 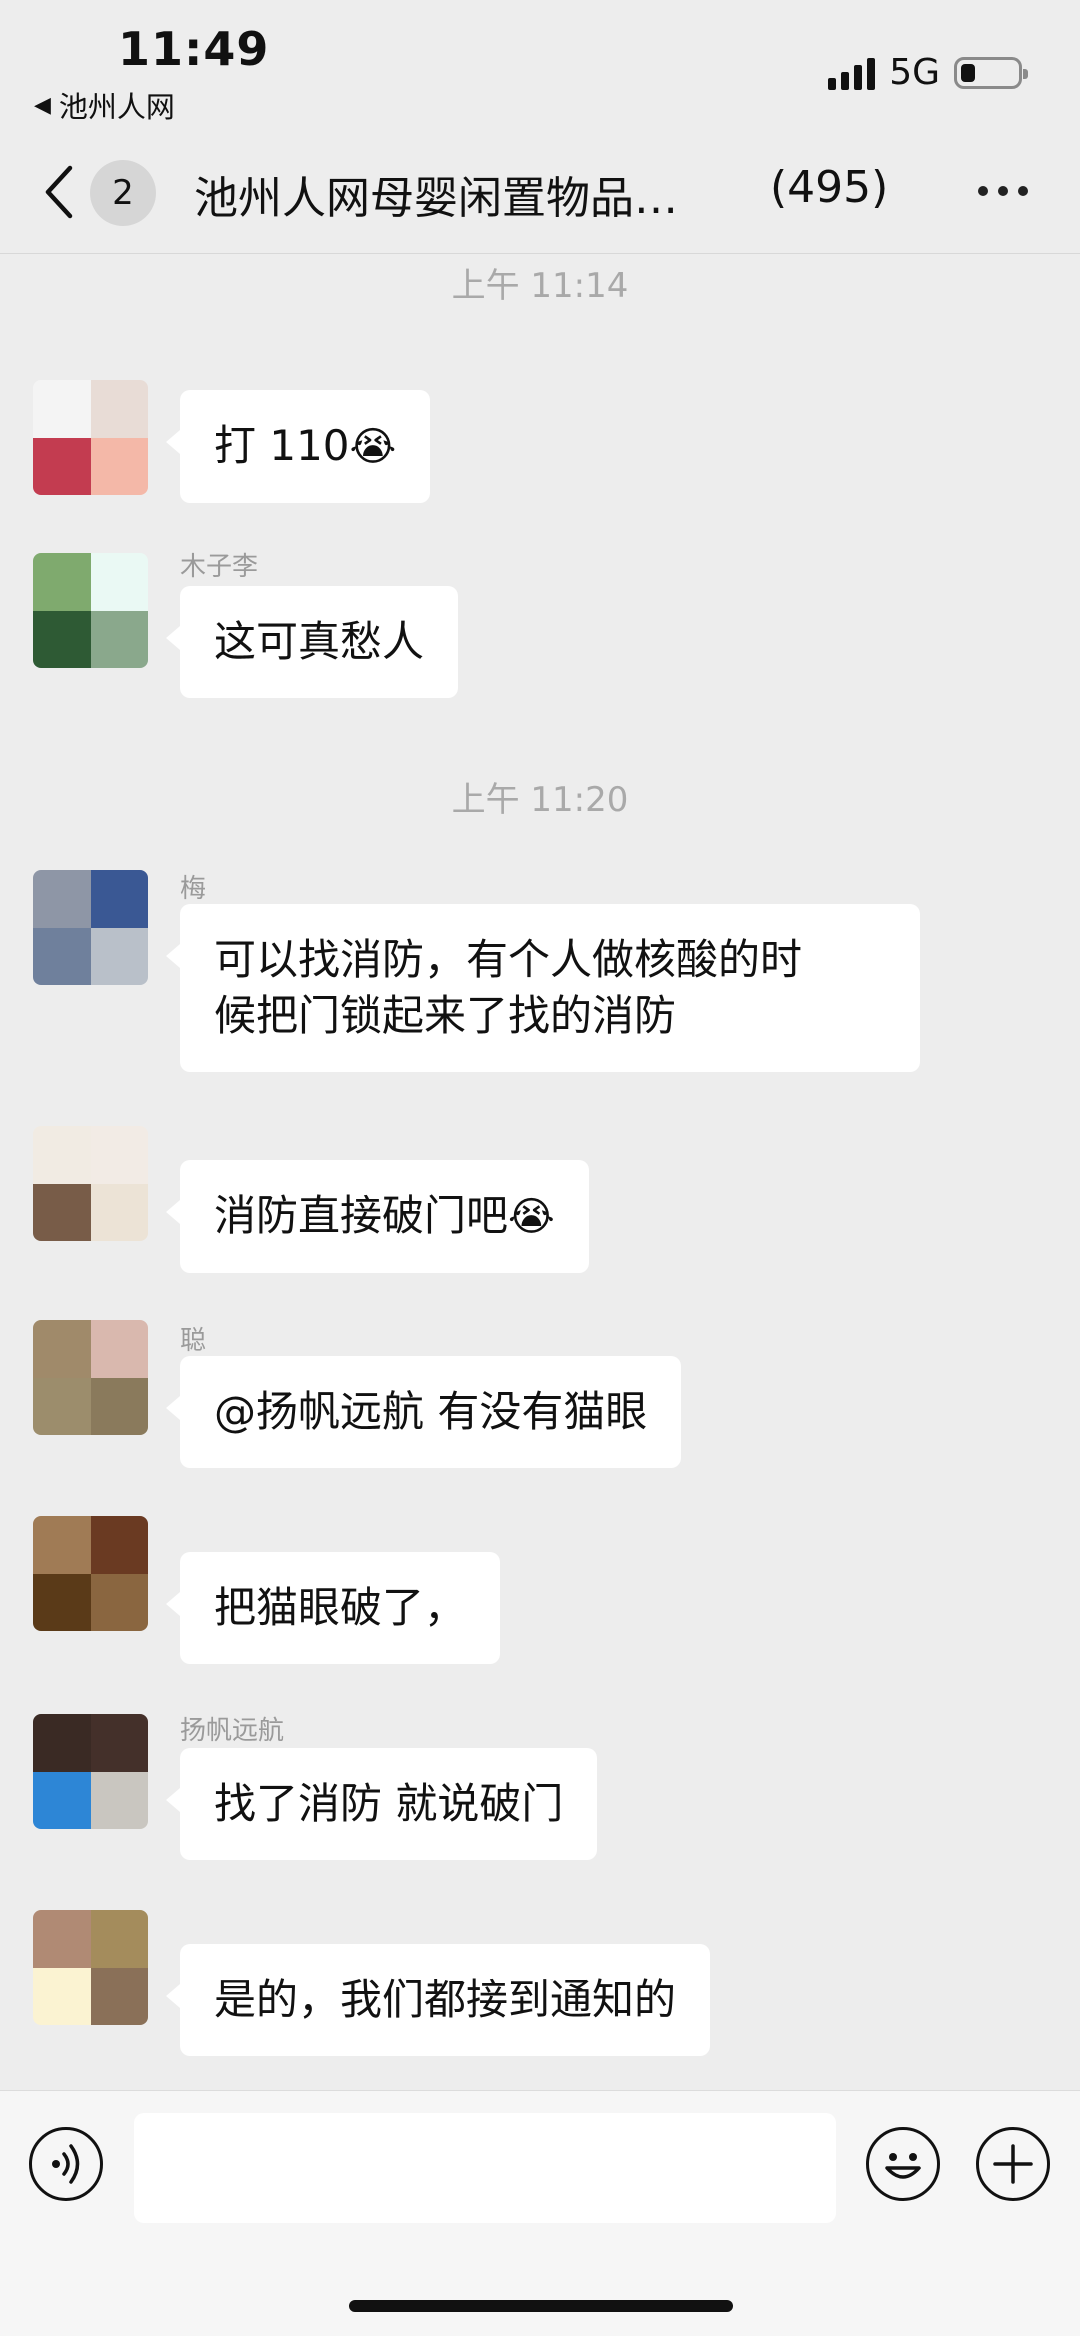 I want to click on message-text: 把猫眼破了，, so click(x=340, y=1607).